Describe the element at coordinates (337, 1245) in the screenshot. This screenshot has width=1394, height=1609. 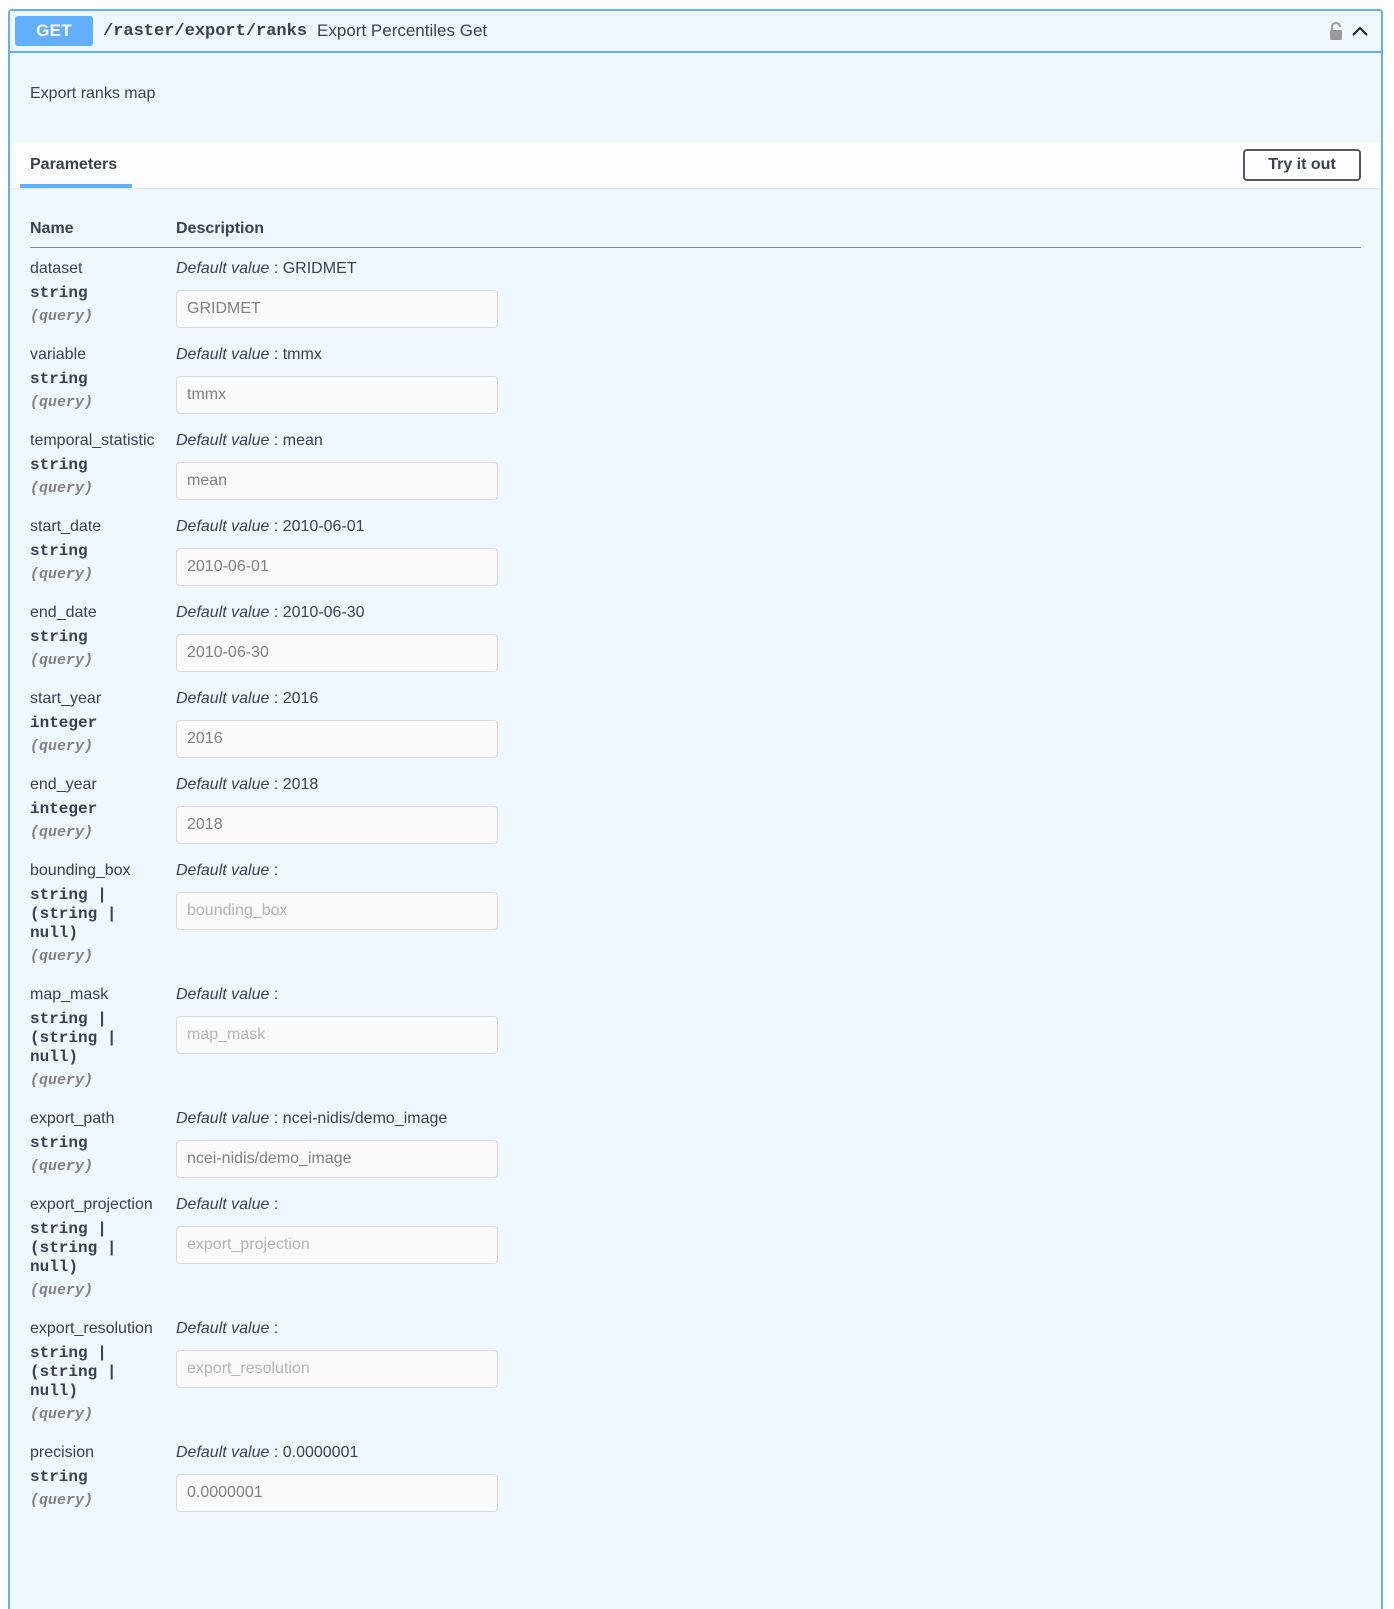
I see `param-input-export-projection` at that location.